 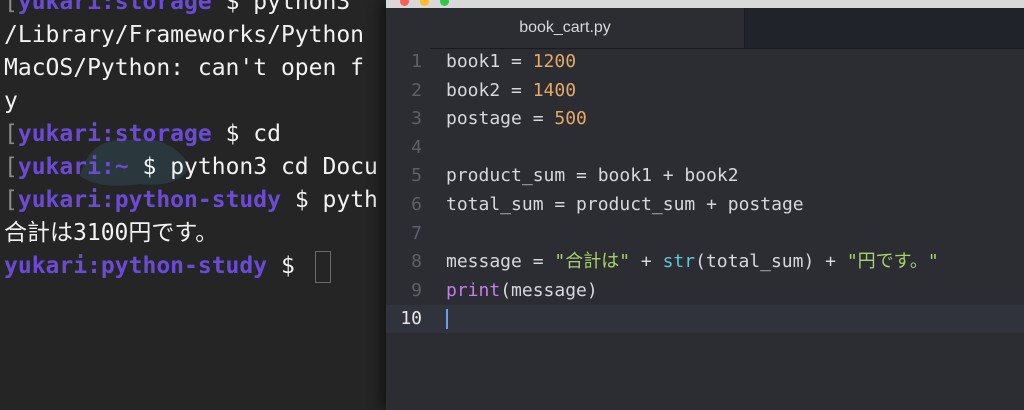 What do you see at coordinates (705, 4) in the screenshot?
I see `editor-titlebar` at bounding box center [705, 4].